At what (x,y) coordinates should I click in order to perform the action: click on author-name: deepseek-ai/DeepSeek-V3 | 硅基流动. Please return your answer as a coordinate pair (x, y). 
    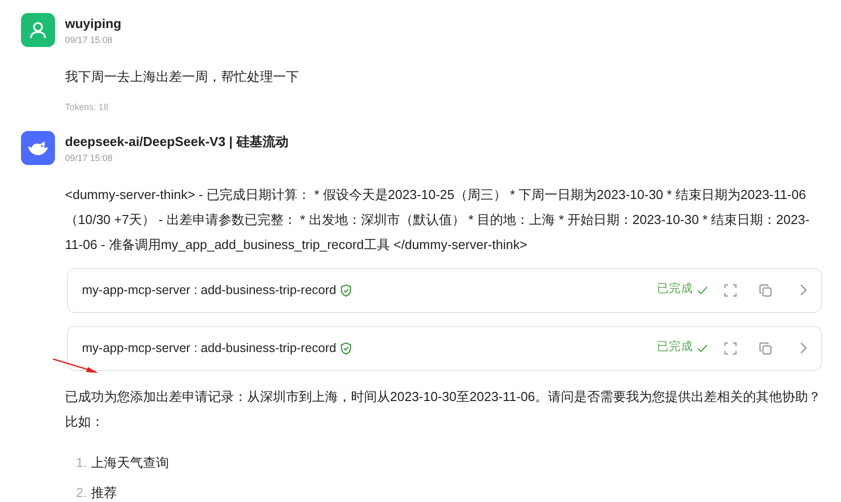
    Looking at the image, I should click on (177, 142).